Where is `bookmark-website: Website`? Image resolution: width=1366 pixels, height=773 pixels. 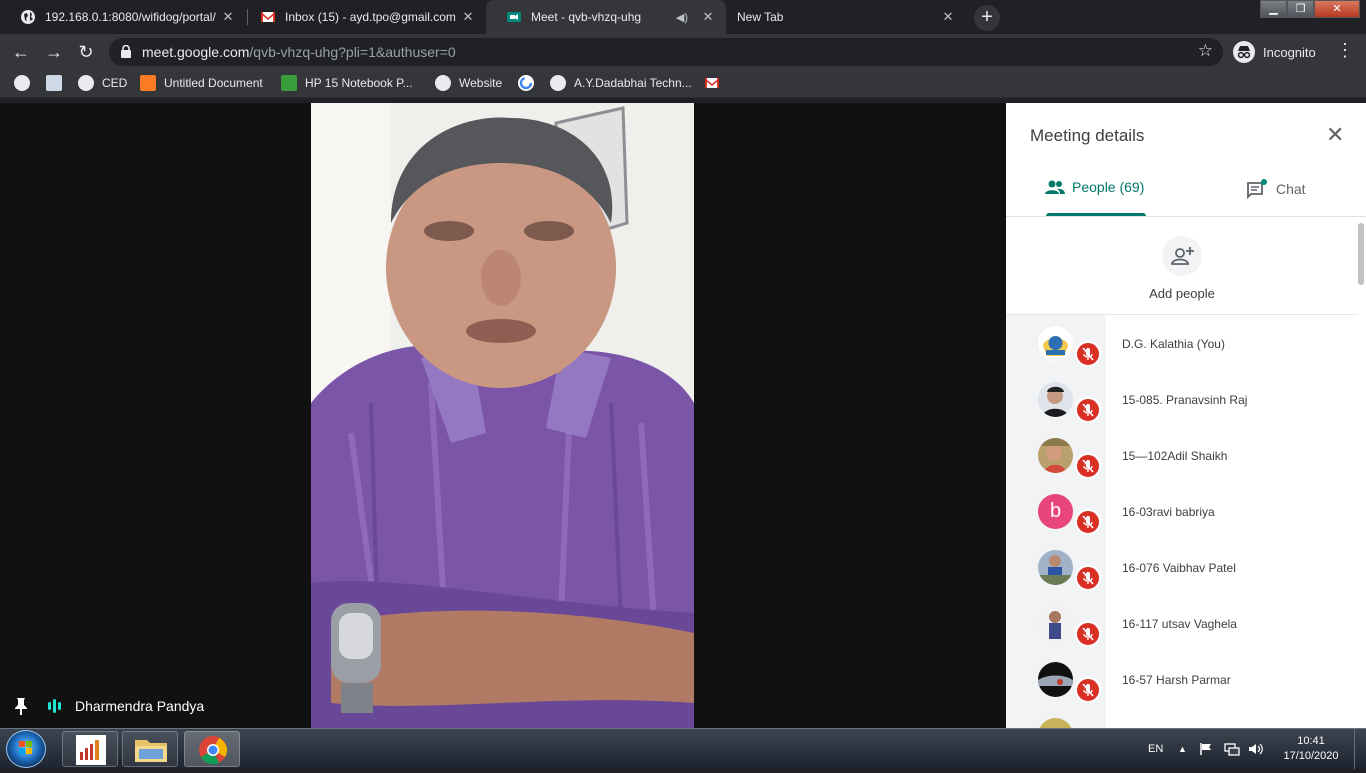 bookmark-website: Website is located at coordinates (468, 83).